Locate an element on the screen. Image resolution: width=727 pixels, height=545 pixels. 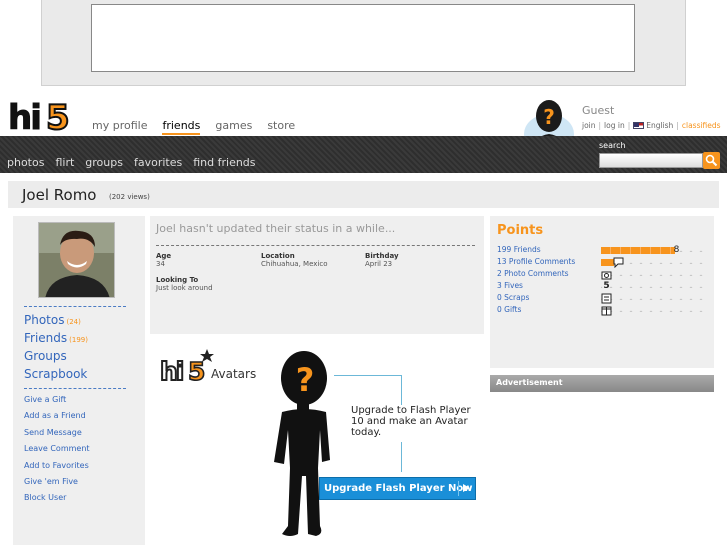
profile-photo-image is located at coordinates (76, 260).